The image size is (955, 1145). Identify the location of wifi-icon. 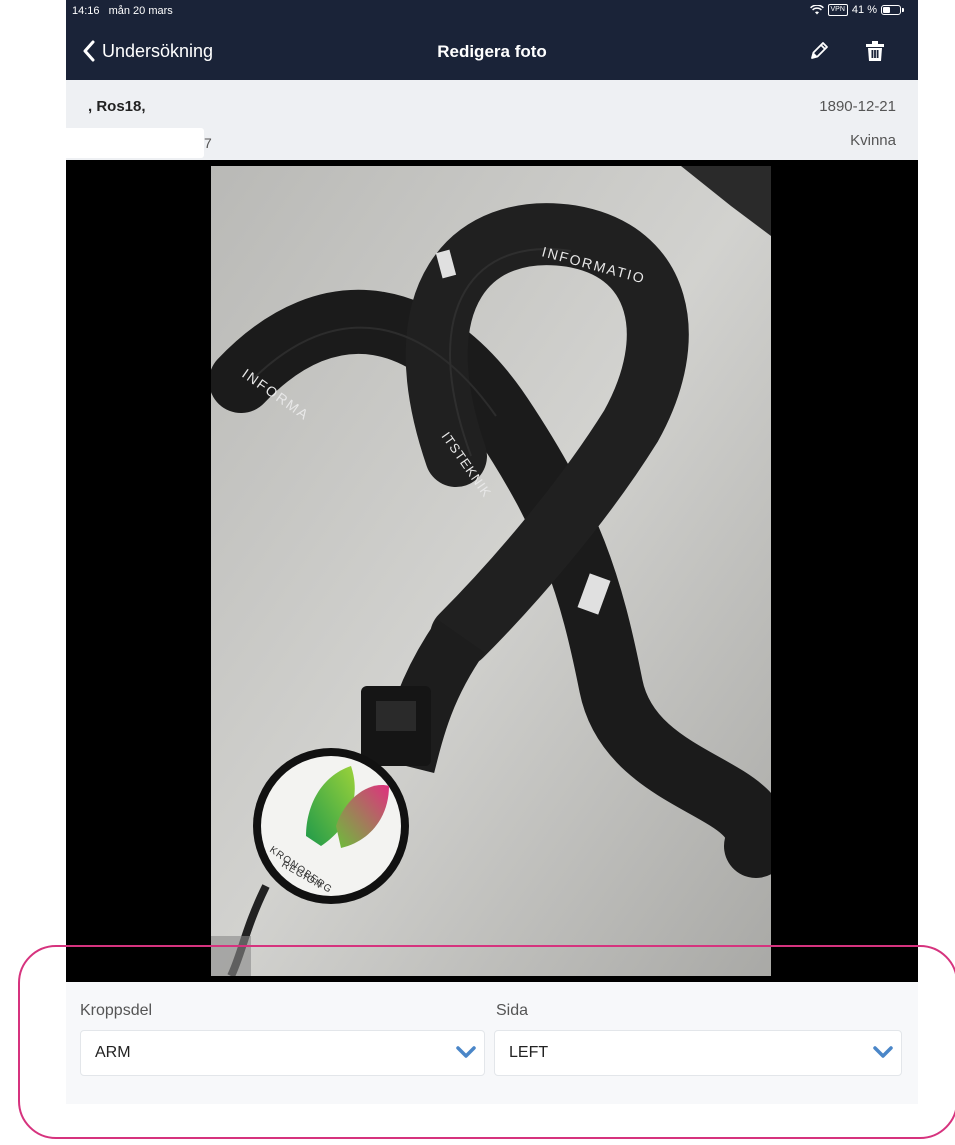
(816, 10).